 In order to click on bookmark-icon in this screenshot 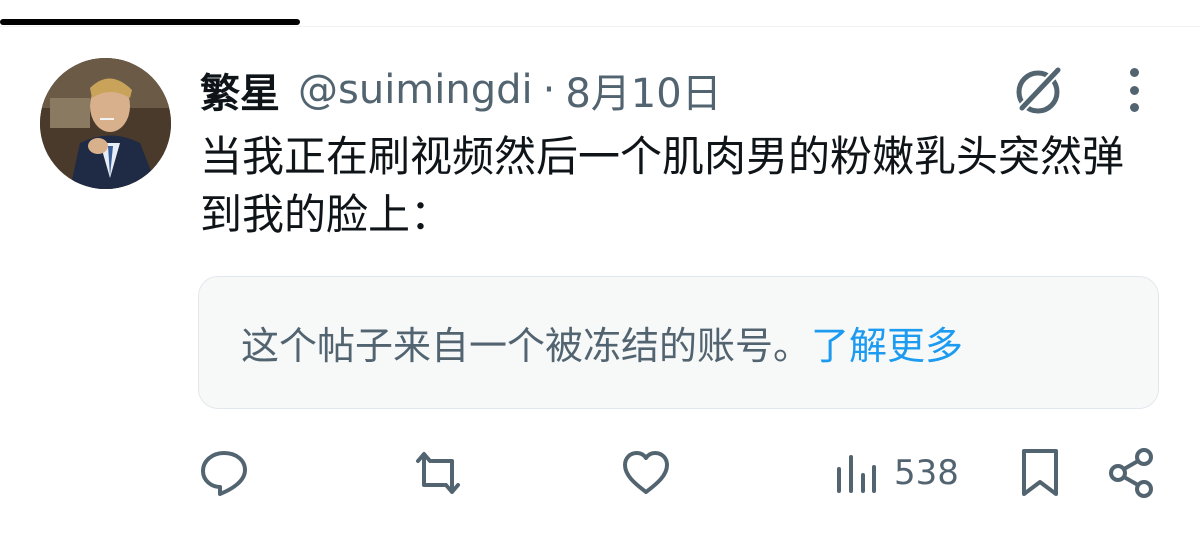, I will do `click(1040, 472)`.